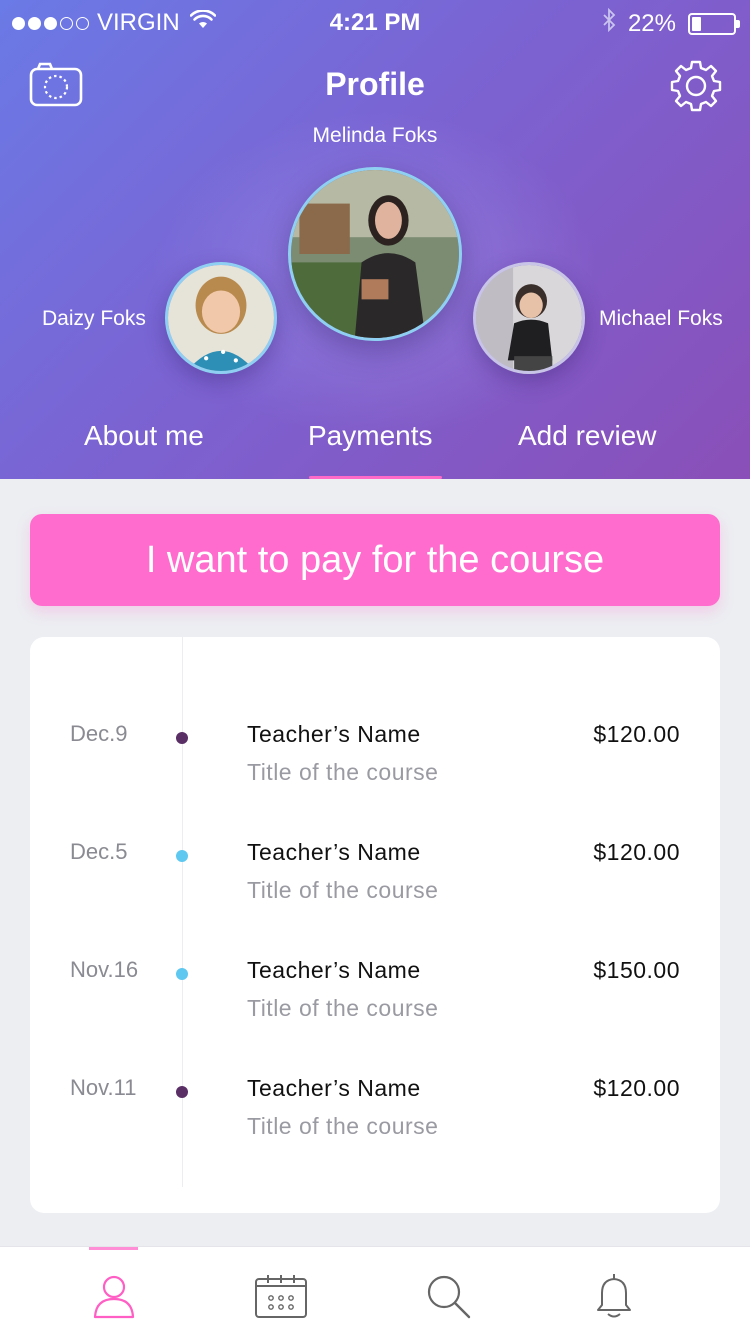 The image size is (750, 1334). What do you see at coordinates (375, 560) in the screenshot?
I see `pay-for-course-button: I want to pay for the course` at bounding box center [375, 560].